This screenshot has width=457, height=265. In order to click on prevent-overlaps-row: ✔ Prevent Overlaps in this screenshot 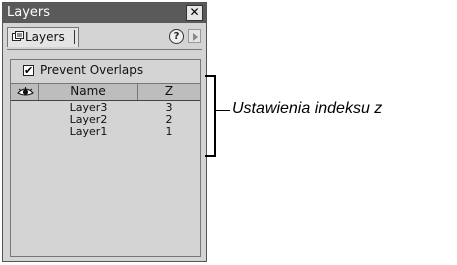, I will do `click(105, 72)`.